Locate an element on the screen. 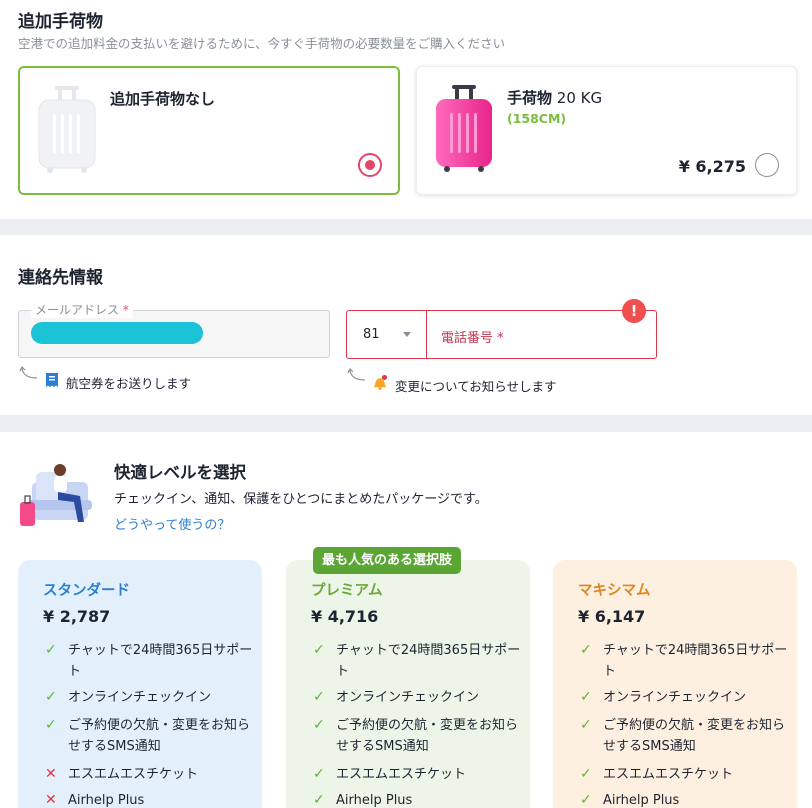  plan-price: ¥ 2,787 is located at coordinates (77, 616).